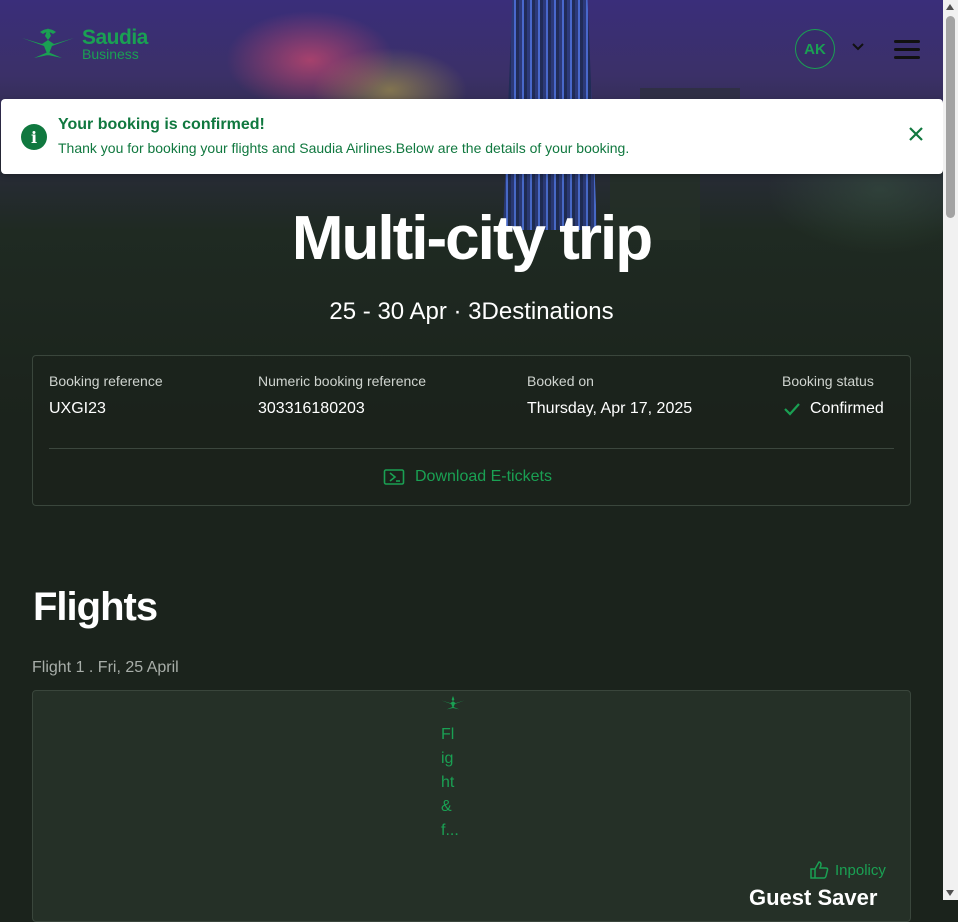 This screenshot has height=922, width=958. Describe the element at coordinates (815, 49) in the screenshot. I see `user-avatar: AK` at that location.